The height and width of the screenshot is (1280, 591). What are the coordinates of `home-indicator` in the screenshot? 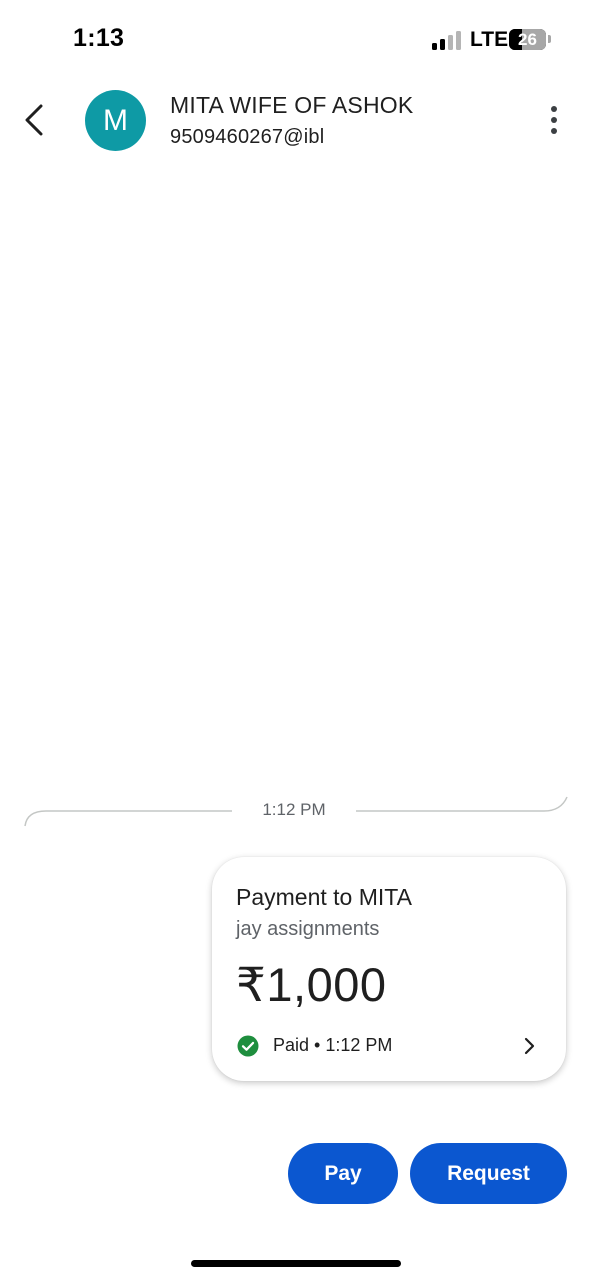 It's located at (296, 1263).